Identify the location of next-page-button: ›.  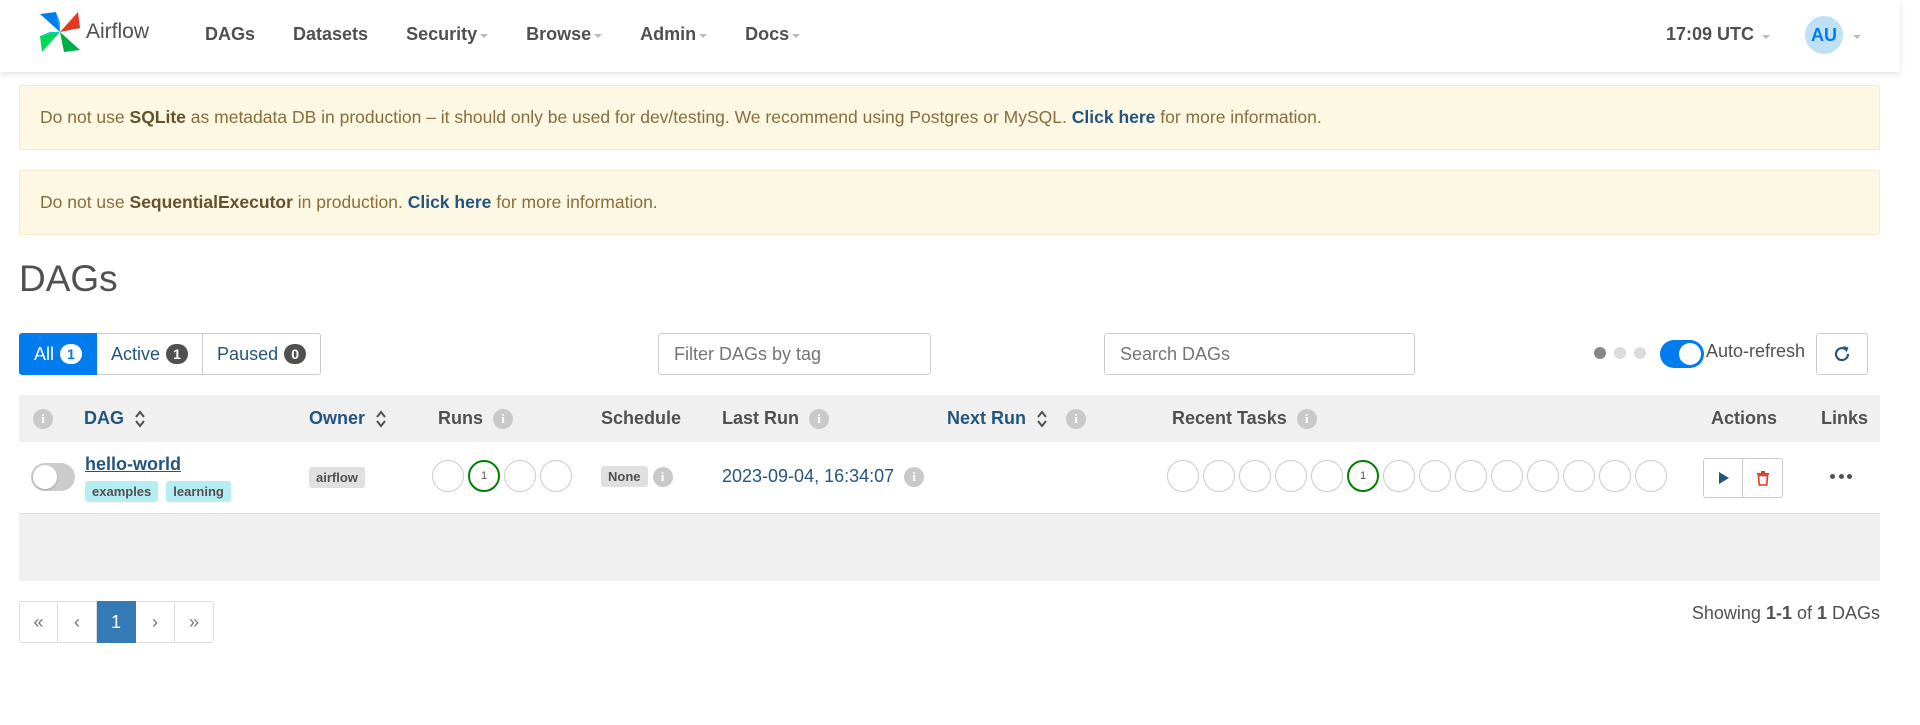
(155, 622).